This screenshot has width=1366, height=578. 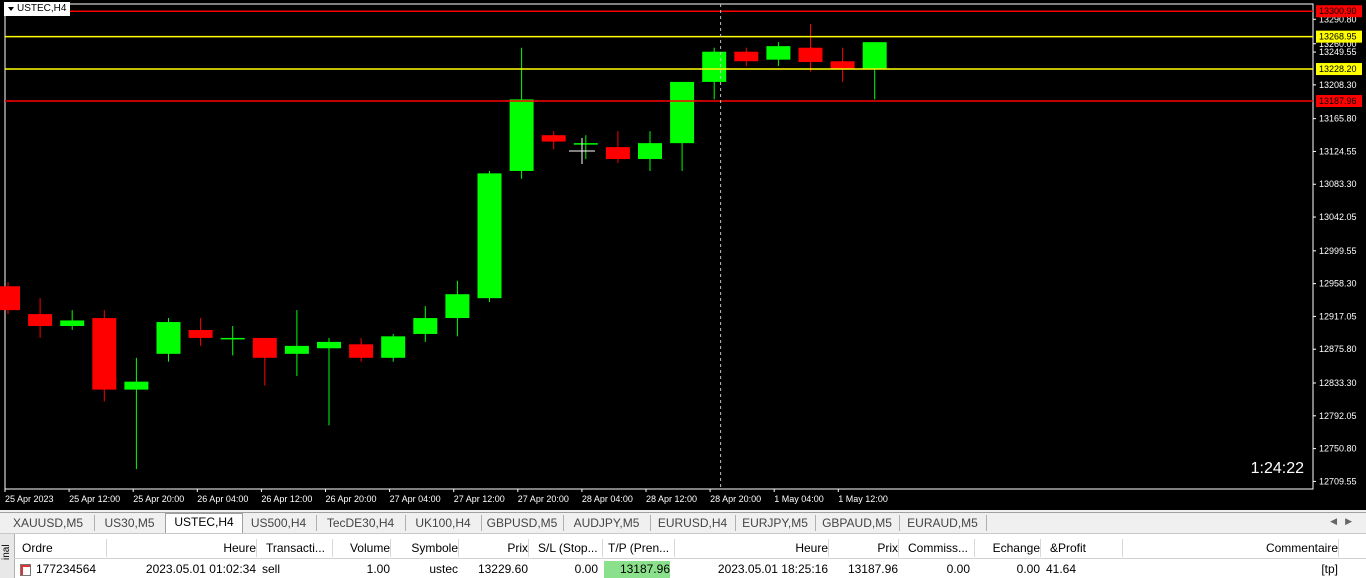 What do you see at coordinates (479, 499) in the screenshot?
I see `x-tick-label: 27 Apr 12:00` at bounding box center [479, 499].